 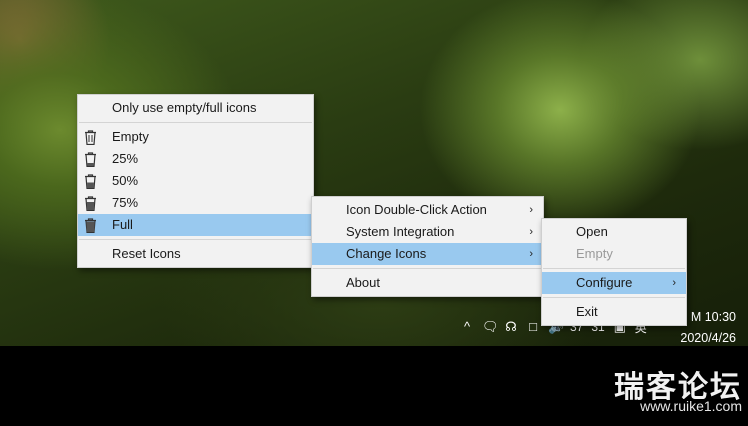 What do you see at coordinates (708, 338) in the screenshot?
I see `clock-date: 2020/4/26` at bounding box center [708, 338].